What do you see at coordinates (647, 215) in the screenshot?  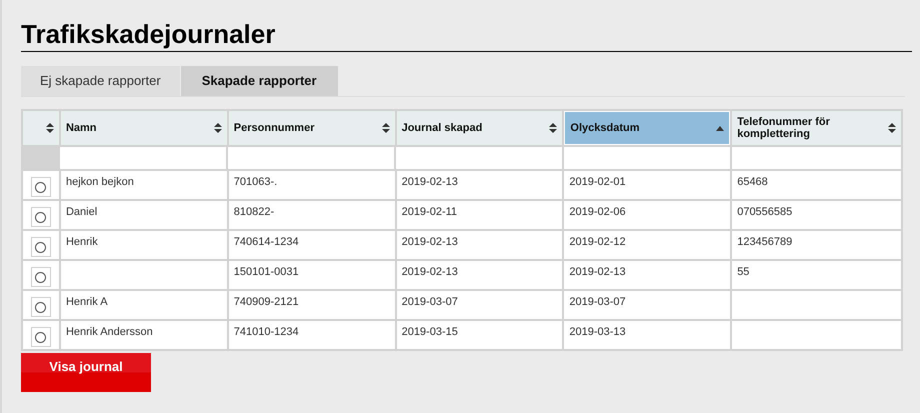 I see `table-cell: 2019-02-06` at bounding box center [647, 215].